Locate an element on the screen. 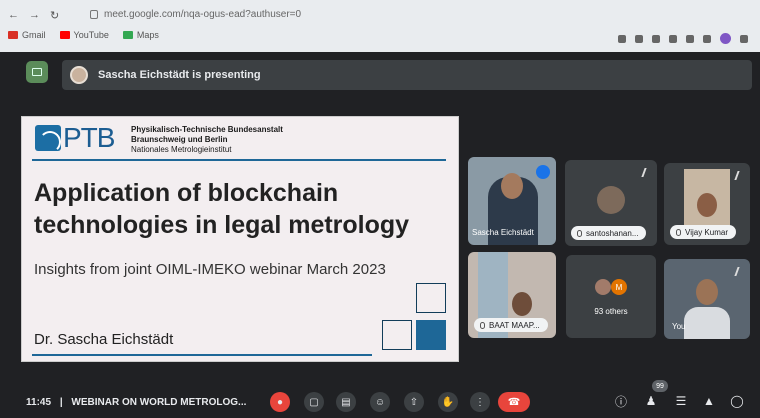  emoji-button: ☺ is located at coordinates (380, 402).